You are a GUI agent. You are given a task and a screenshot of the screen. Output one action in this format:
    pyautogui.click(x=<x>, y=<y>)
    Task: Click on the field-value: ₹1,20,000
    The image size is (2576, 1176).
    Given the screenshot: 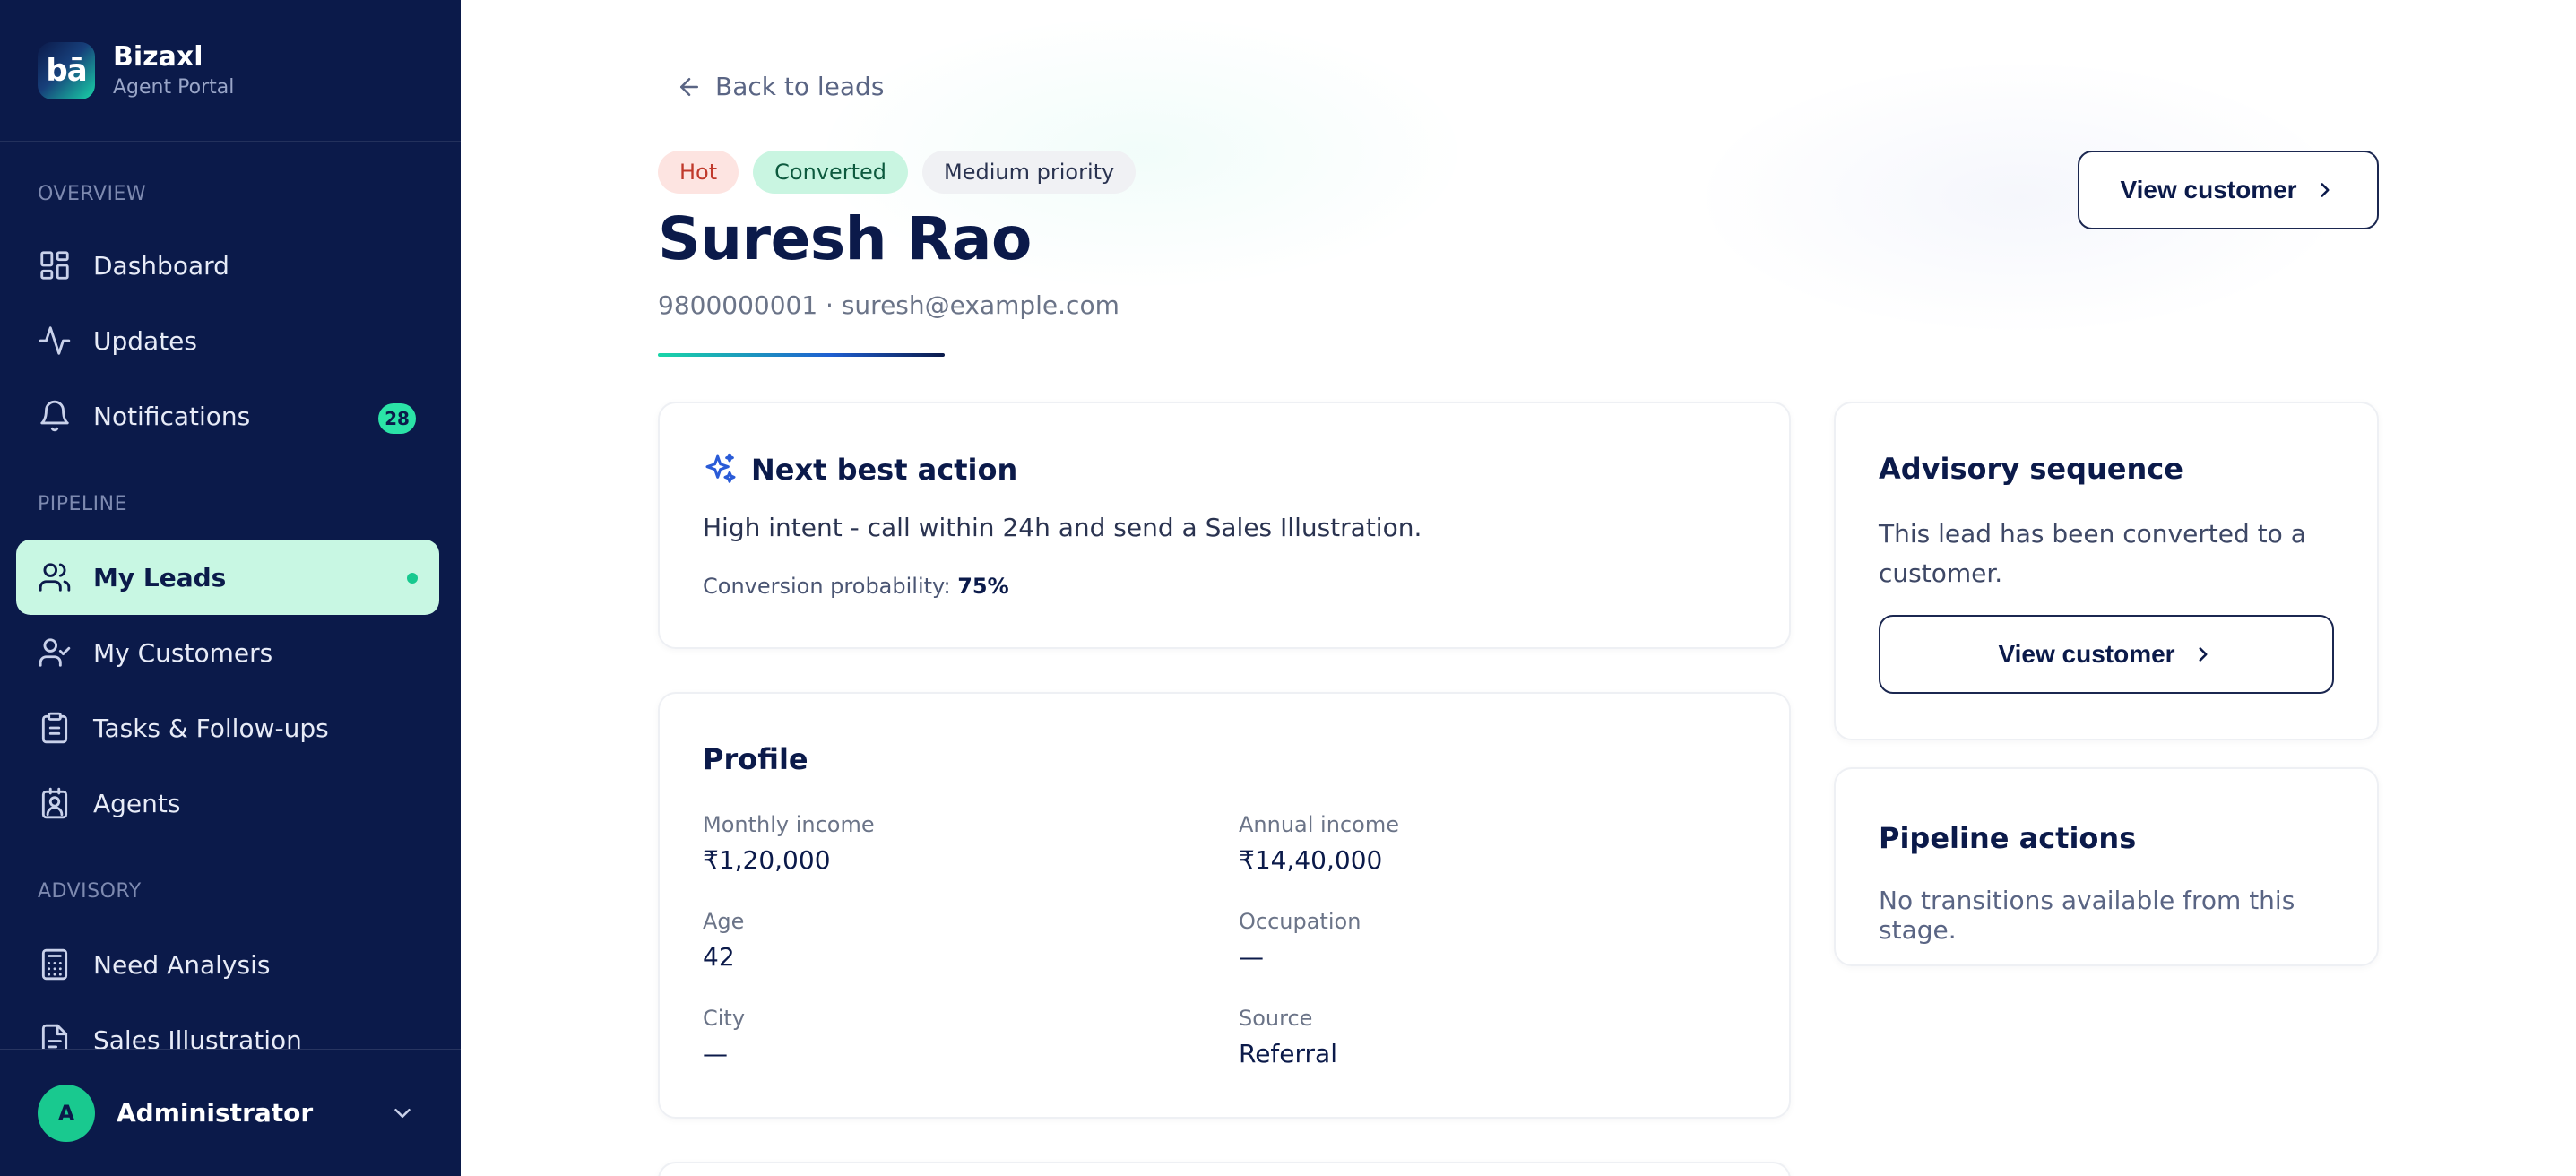 What is the action you would take?
    pyautogui.click(x=767, y=860)
    